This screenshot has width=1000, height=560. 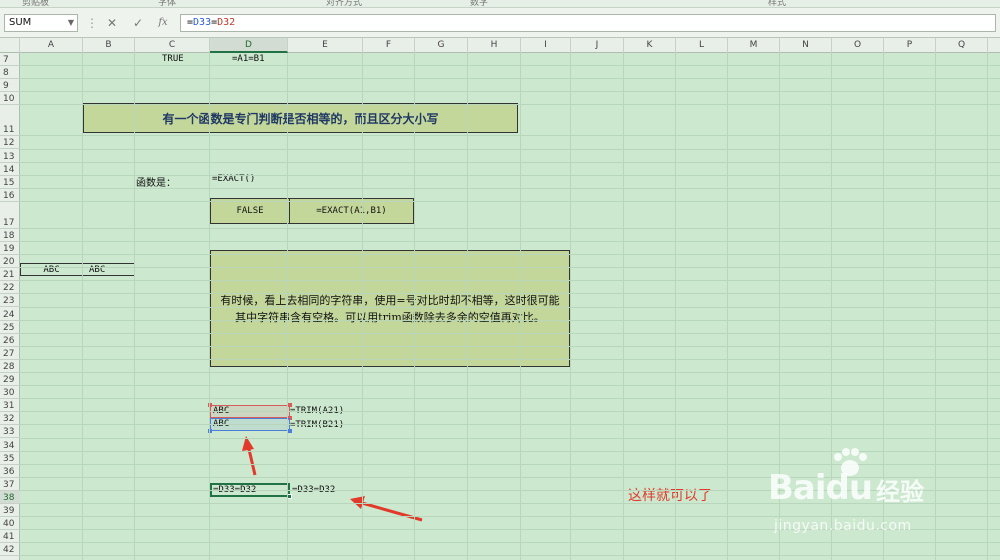 I want to click on row-header-41: 41, so click(x=10, y=537).